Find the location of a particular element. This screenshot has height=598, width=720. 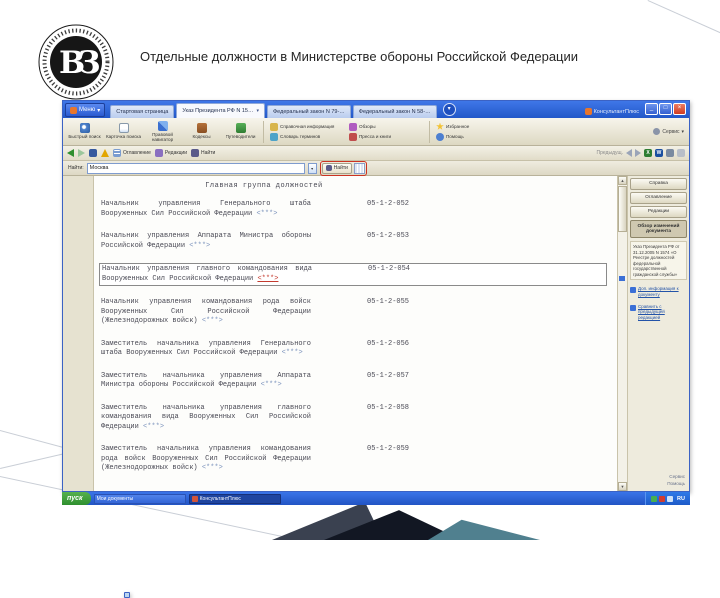

minimize-button: _ is located at coordinates (651, 109).